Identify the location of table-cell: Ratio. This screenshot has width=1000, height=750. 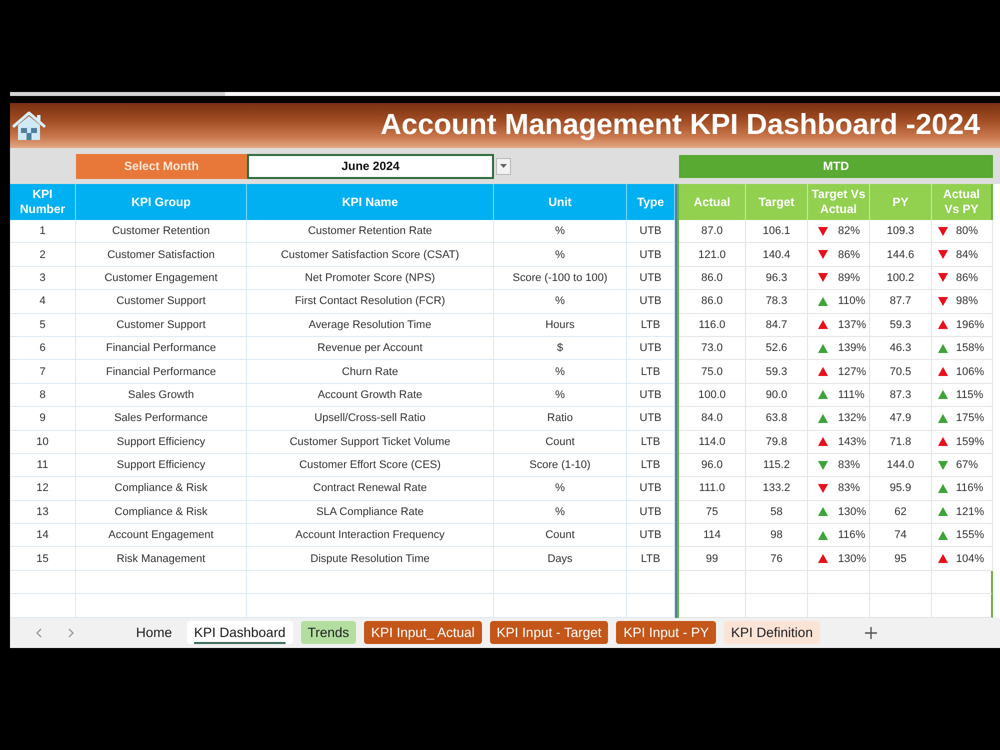
(560, 419).